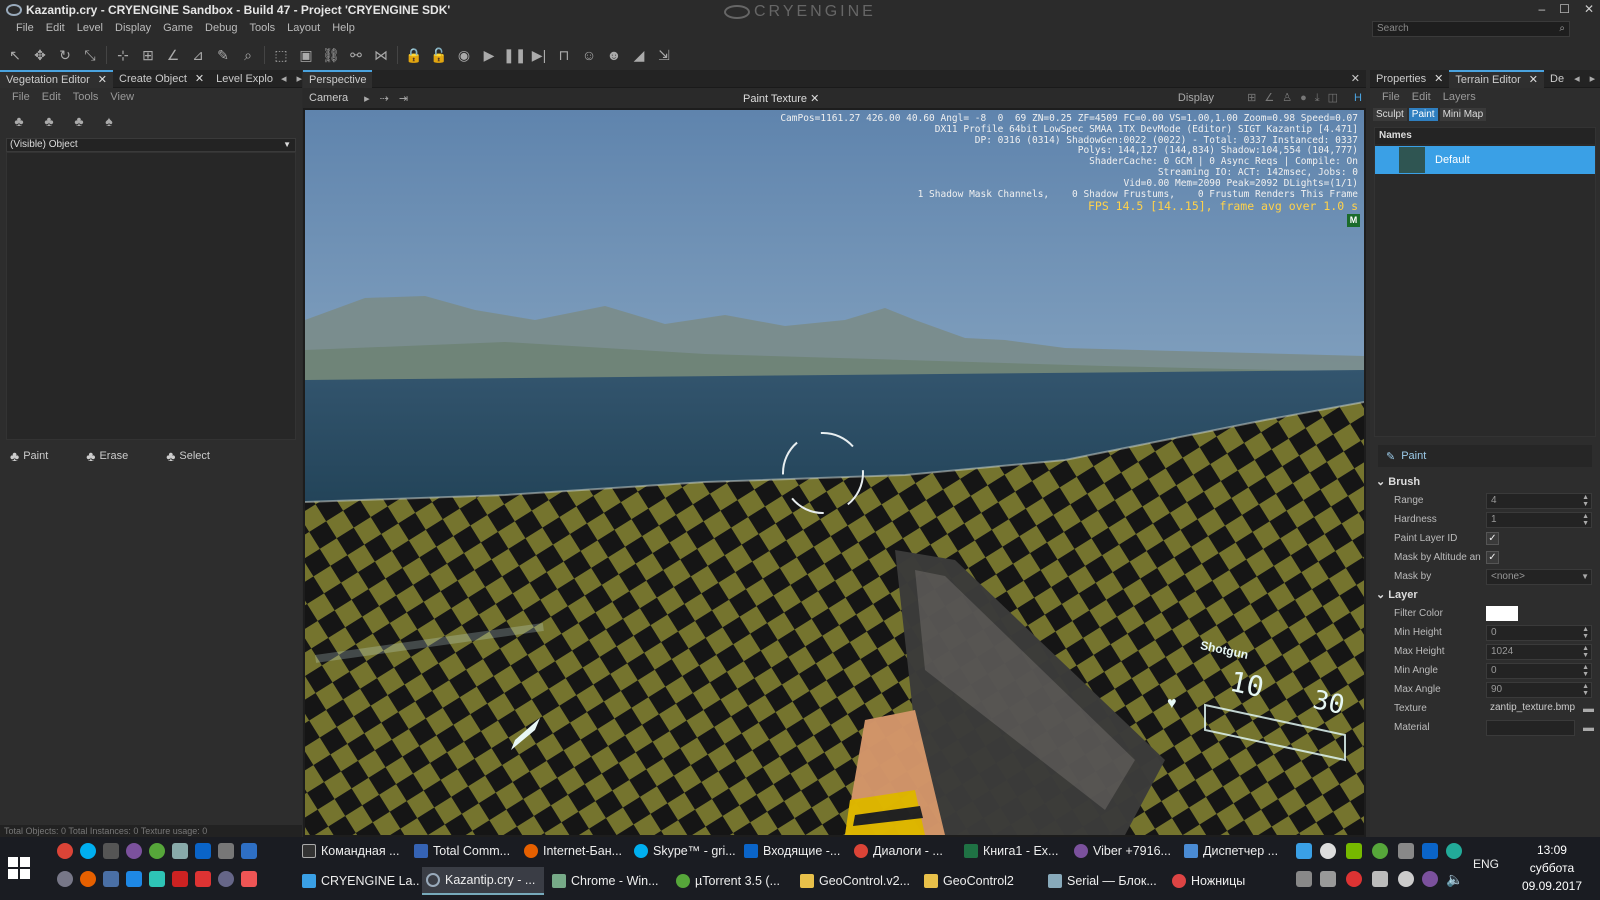 This screenshot has height=900, width=1600. I want to click on viewport-tool-icons: ⊞∠♙●⤓◫, so click(1296, 98).